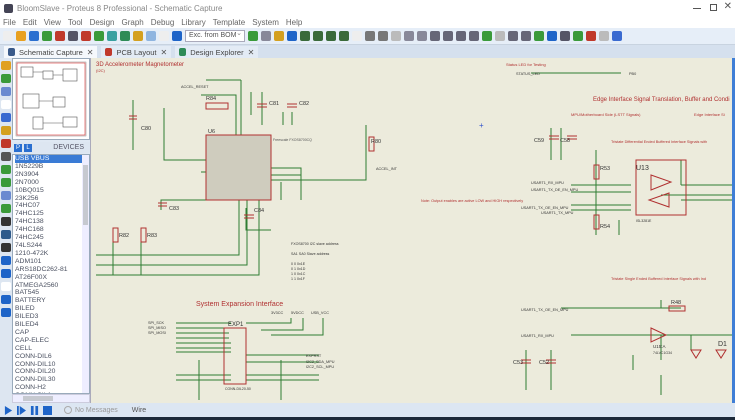 The height and width of the screenshot is (420, 735). I want to click on device-item: ARS18DC262-81, so click(52, 270).